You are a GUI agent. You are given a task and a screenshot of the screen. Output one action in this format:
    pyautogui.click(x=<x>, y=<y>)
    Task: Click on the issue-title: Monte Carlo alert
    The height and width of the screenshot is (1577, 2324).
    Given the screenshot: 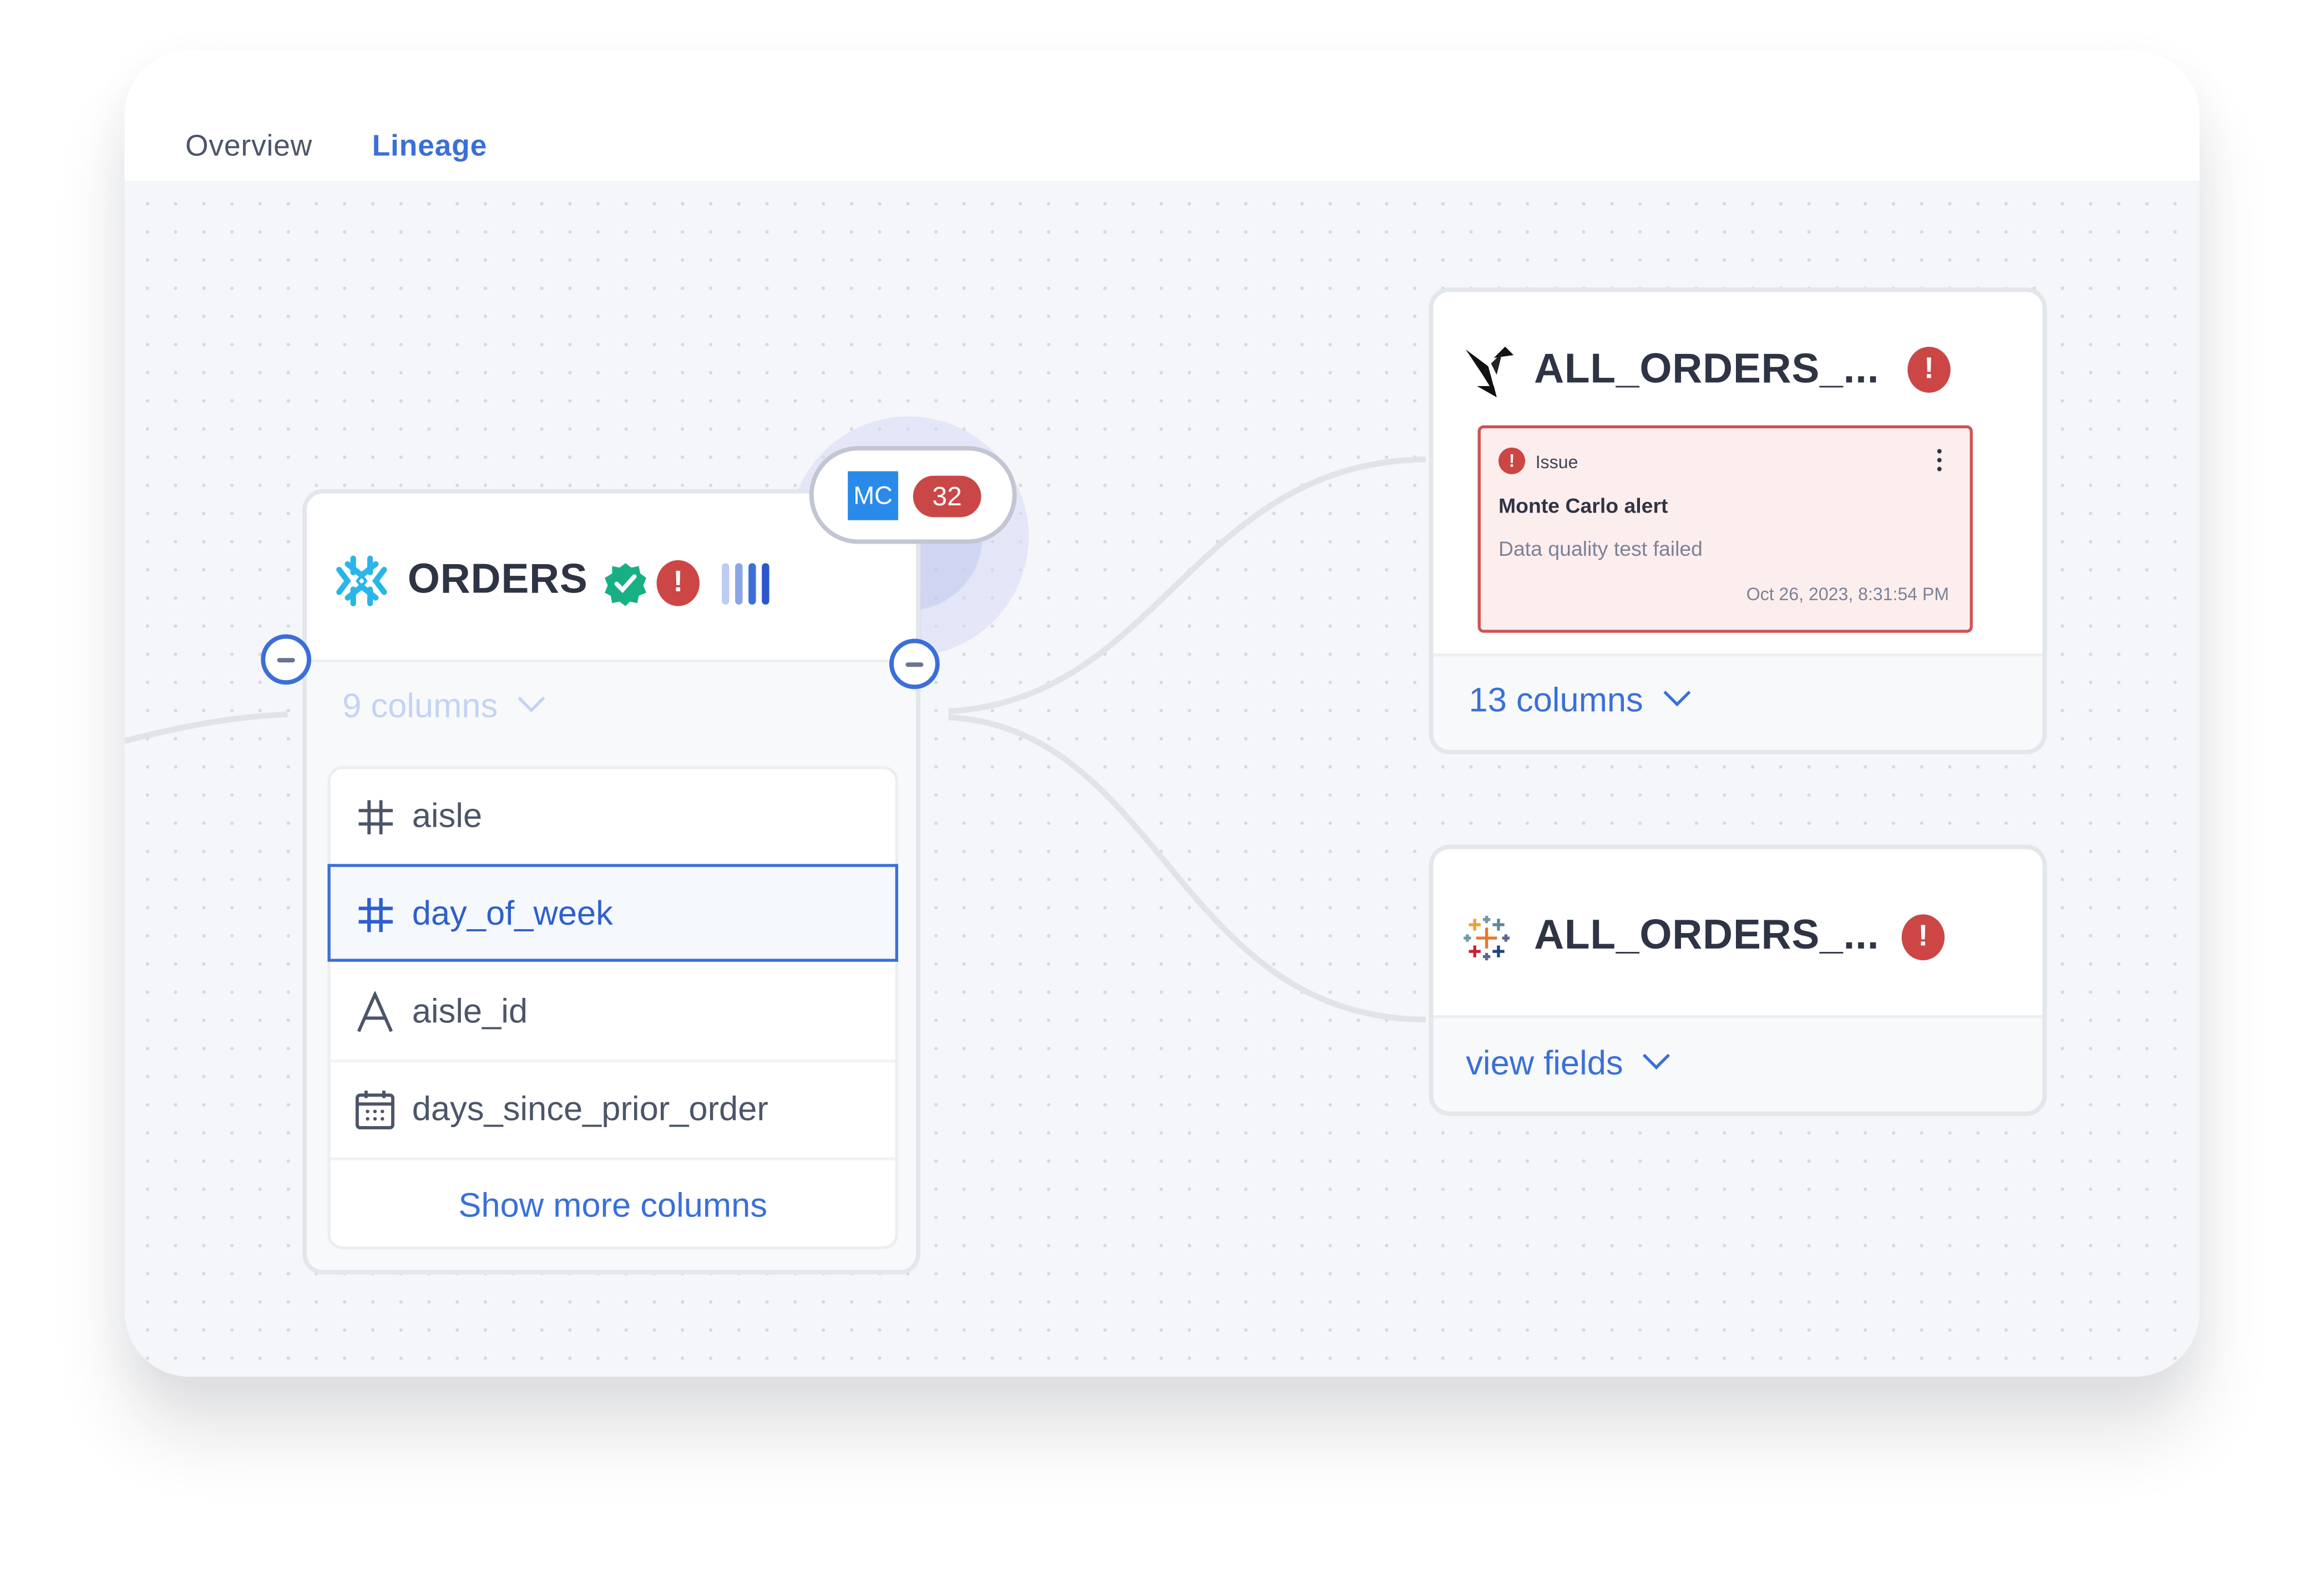 What is the action you would take?
    pyautogui.click(x=1583, y=505)
    